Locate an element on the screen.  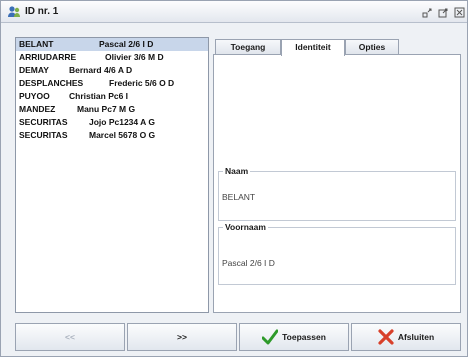
close-button: Afsluiten is located at coordinates (406, 337).